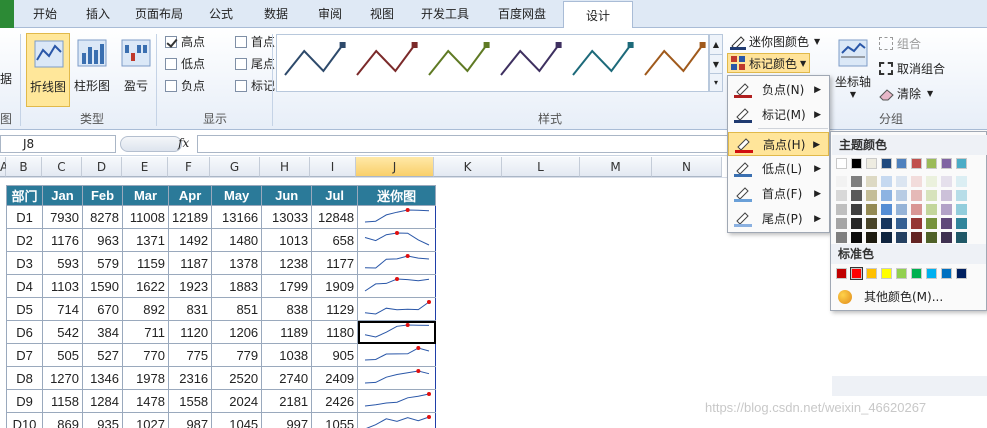  I want to click on insert-function-icon: fx, so click(183, 143).